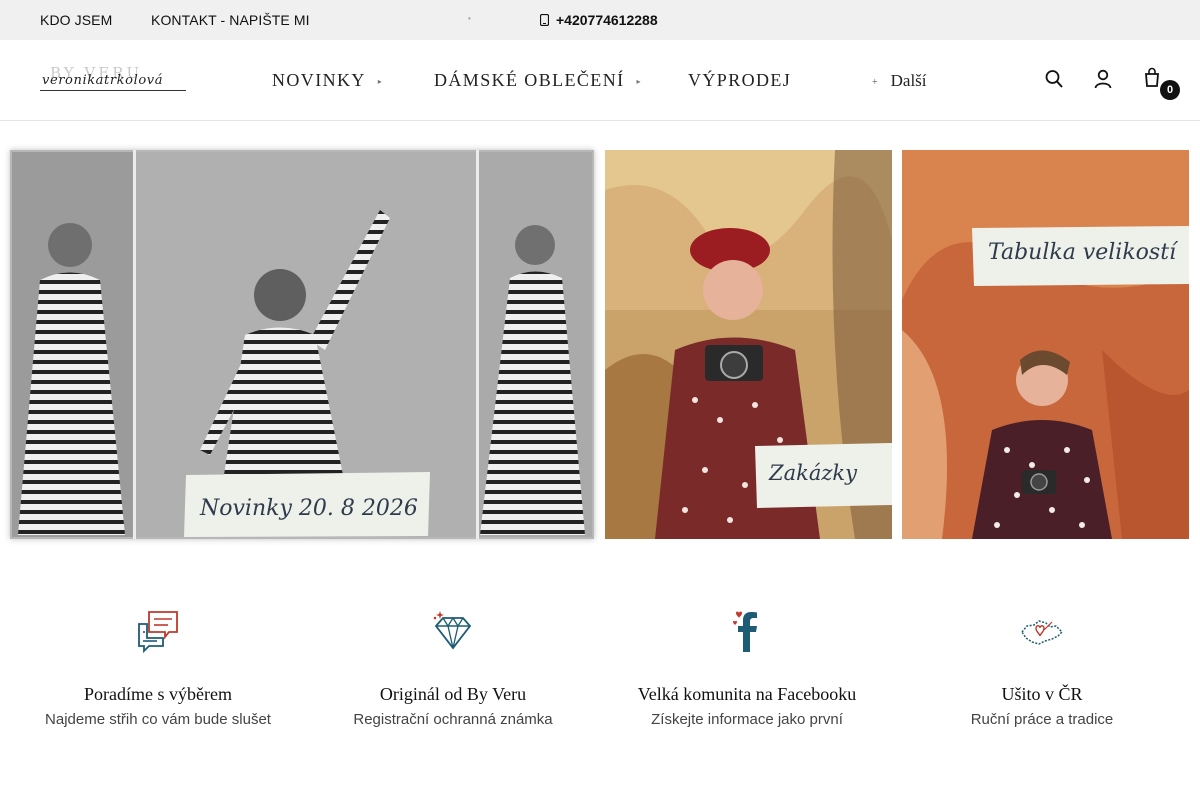 The image size is (1200, 800). I want to click on banner-zakazky: Zakázky, so click(748, 344).